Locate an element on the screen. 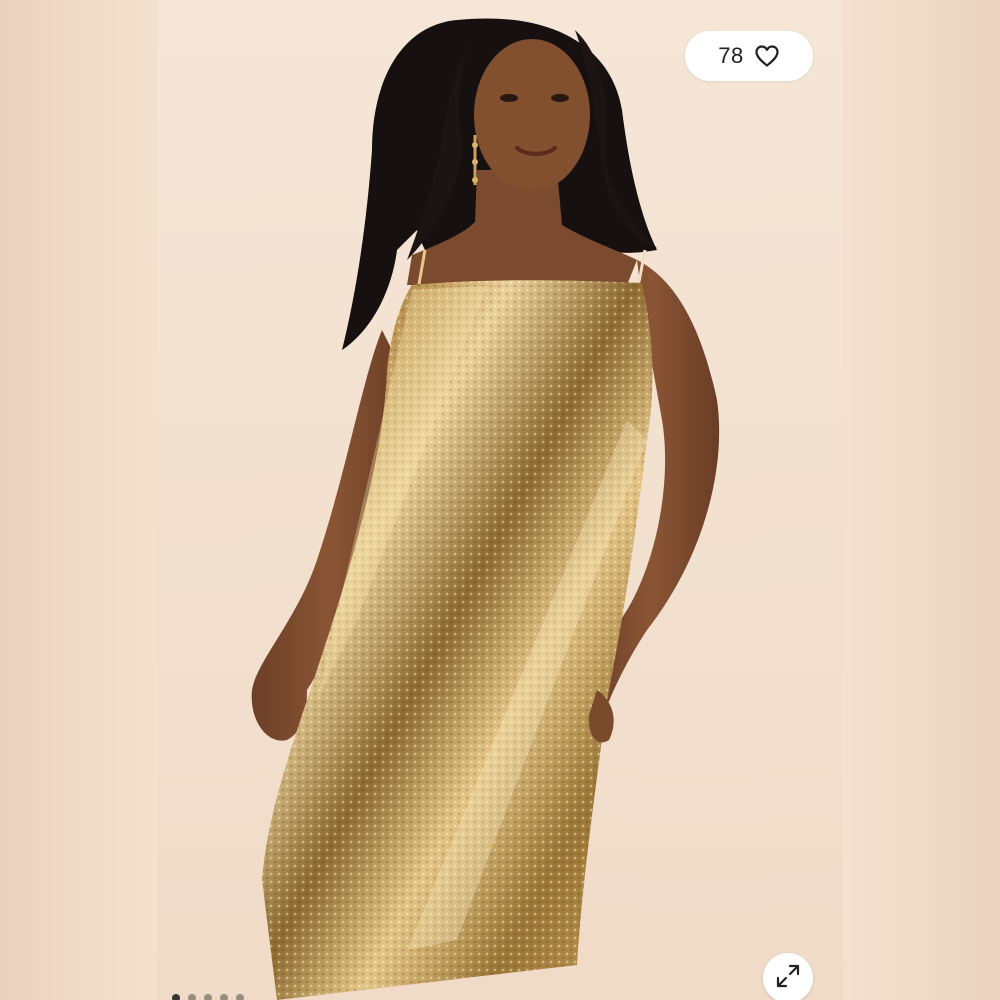 The height and width of the screenshot is (1000, 1000). likes-count: 78 is located at coordinates (731, 55).